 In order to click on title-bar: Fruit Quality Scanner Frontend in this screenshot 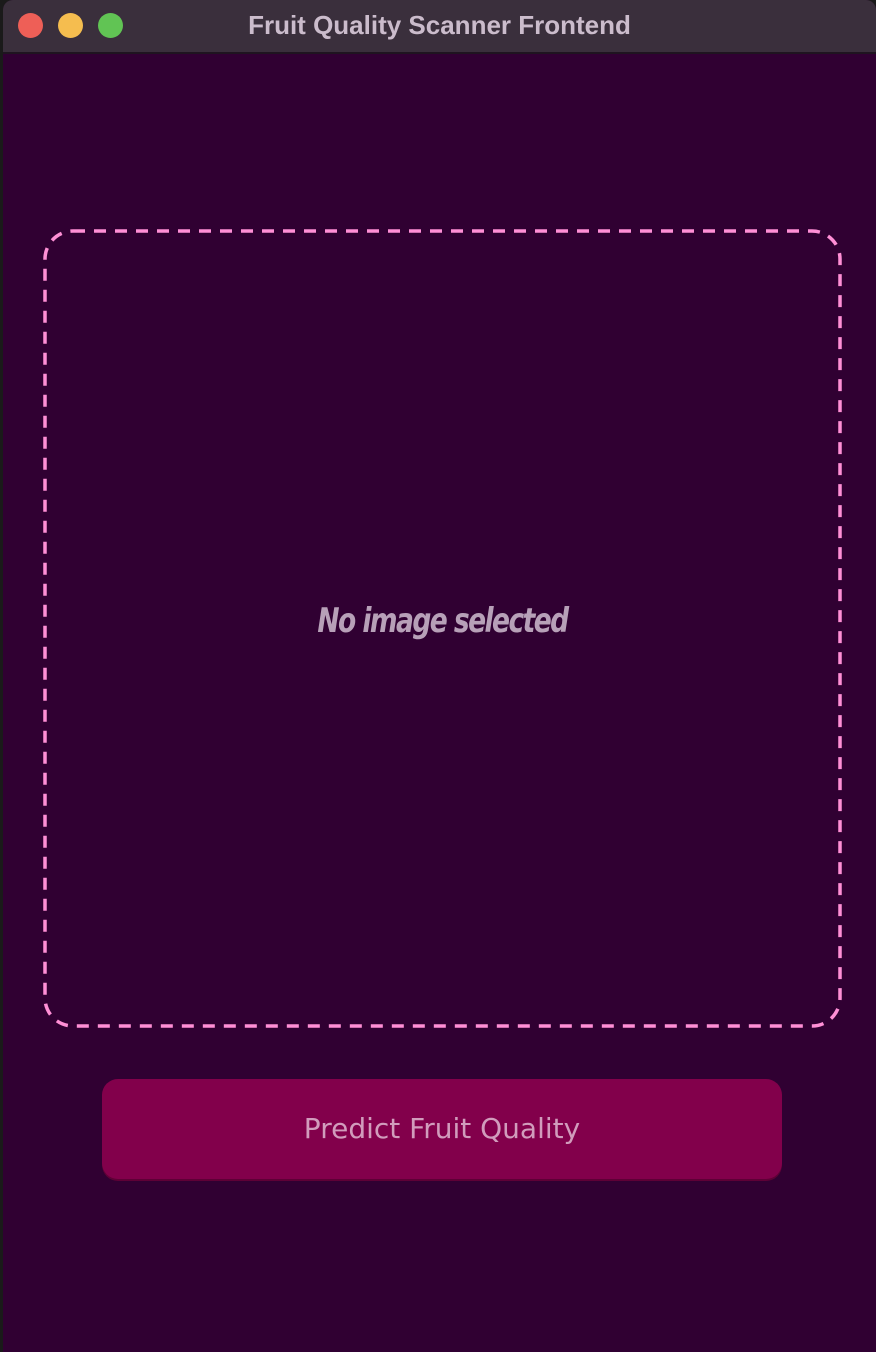, I will do `click(439, 27)`.